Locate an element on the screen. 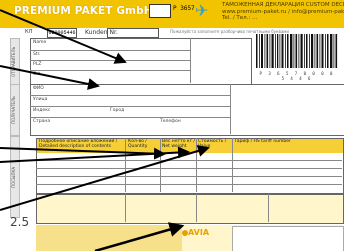 This screenshot has width=344, height=251. arrow-value is located at coordinates (95, 154).